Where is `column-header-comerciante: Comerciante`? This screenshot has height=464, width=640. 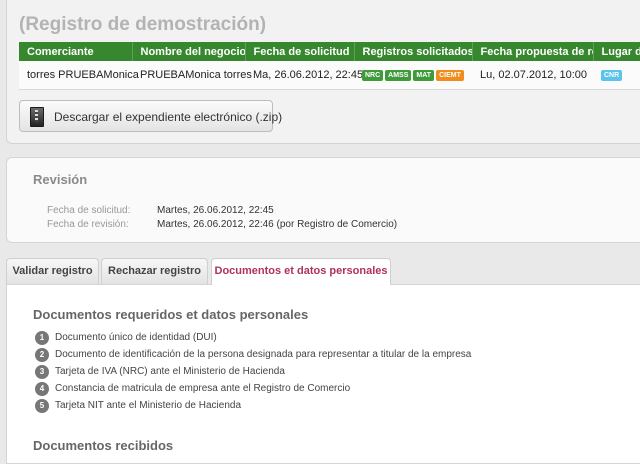 column-header-comerciante: Comerciante is located at coordinates (76, 51).